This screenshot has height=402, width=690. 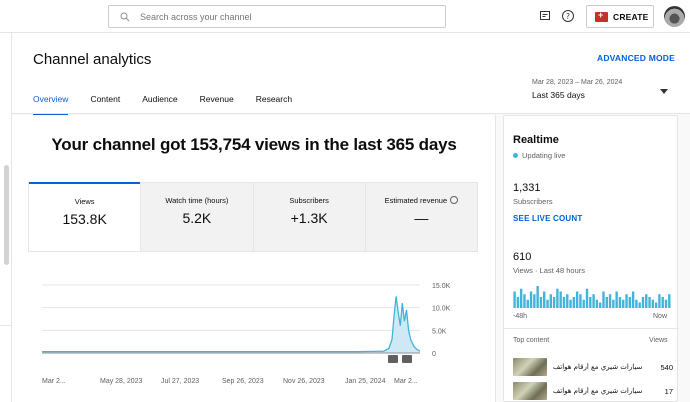 I want to click on live-dot-icon, so click(x=515, y=155).